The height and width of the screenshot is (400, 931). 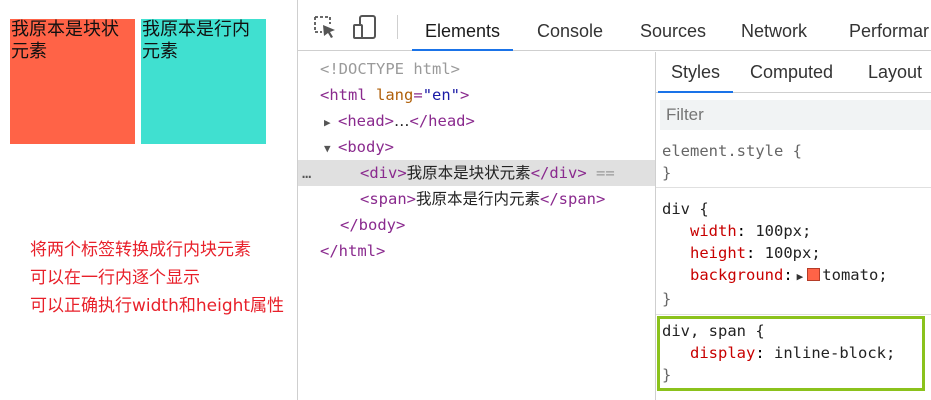 I want to click on tab-performance: Performar, so click(x=889, y=25).